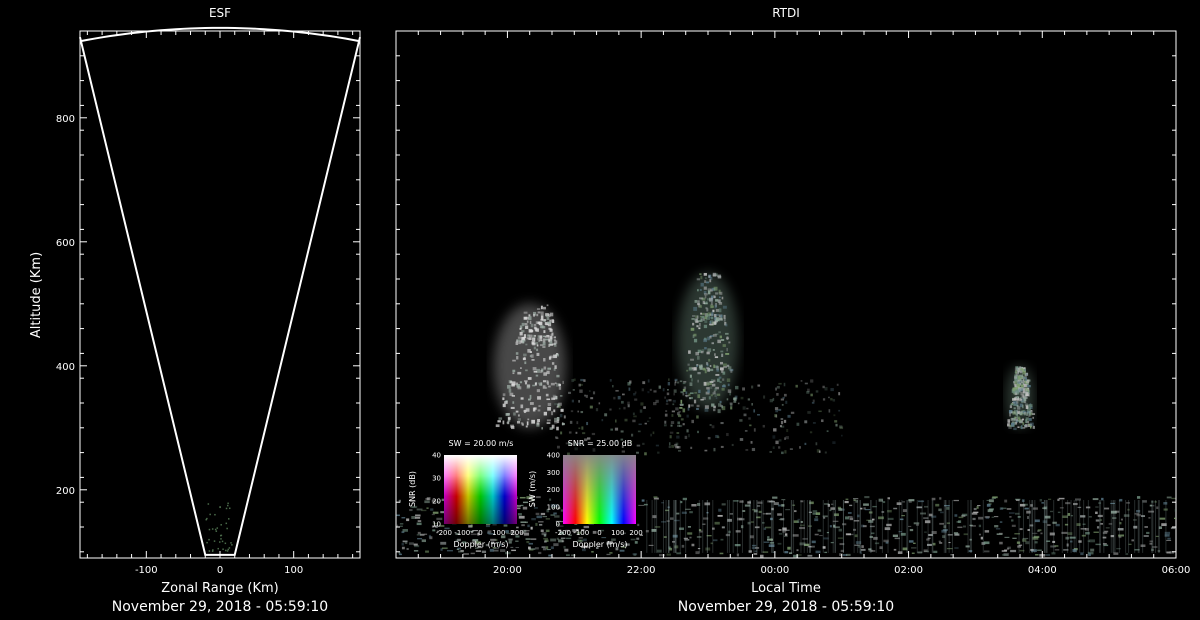  I want to click on legend-title: SNR = 25.00 dB, so click(600, 443).